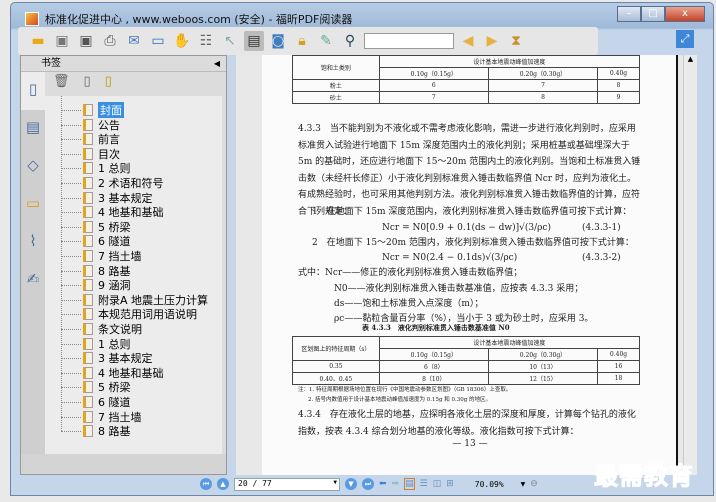  What do you see at coordinates (433, 378) in the screenshot?
I see `cell: 8（10）` at bounding box center [433, 378].